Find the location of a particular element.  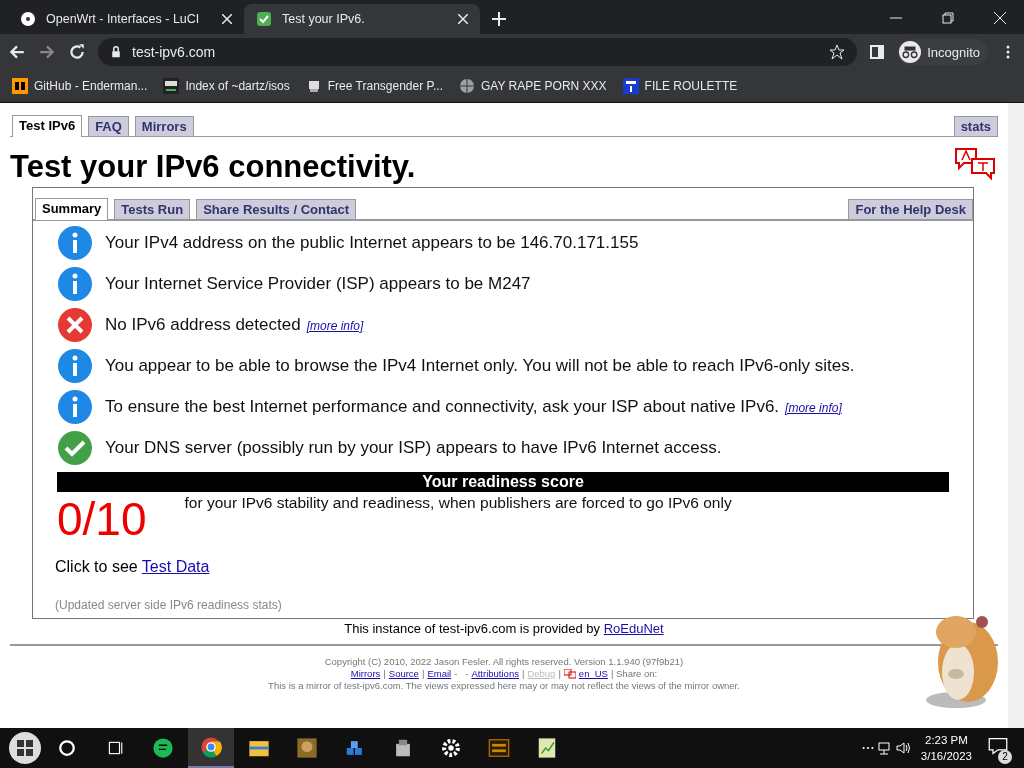

side-panel-icon is located at coordinates (877, 52).